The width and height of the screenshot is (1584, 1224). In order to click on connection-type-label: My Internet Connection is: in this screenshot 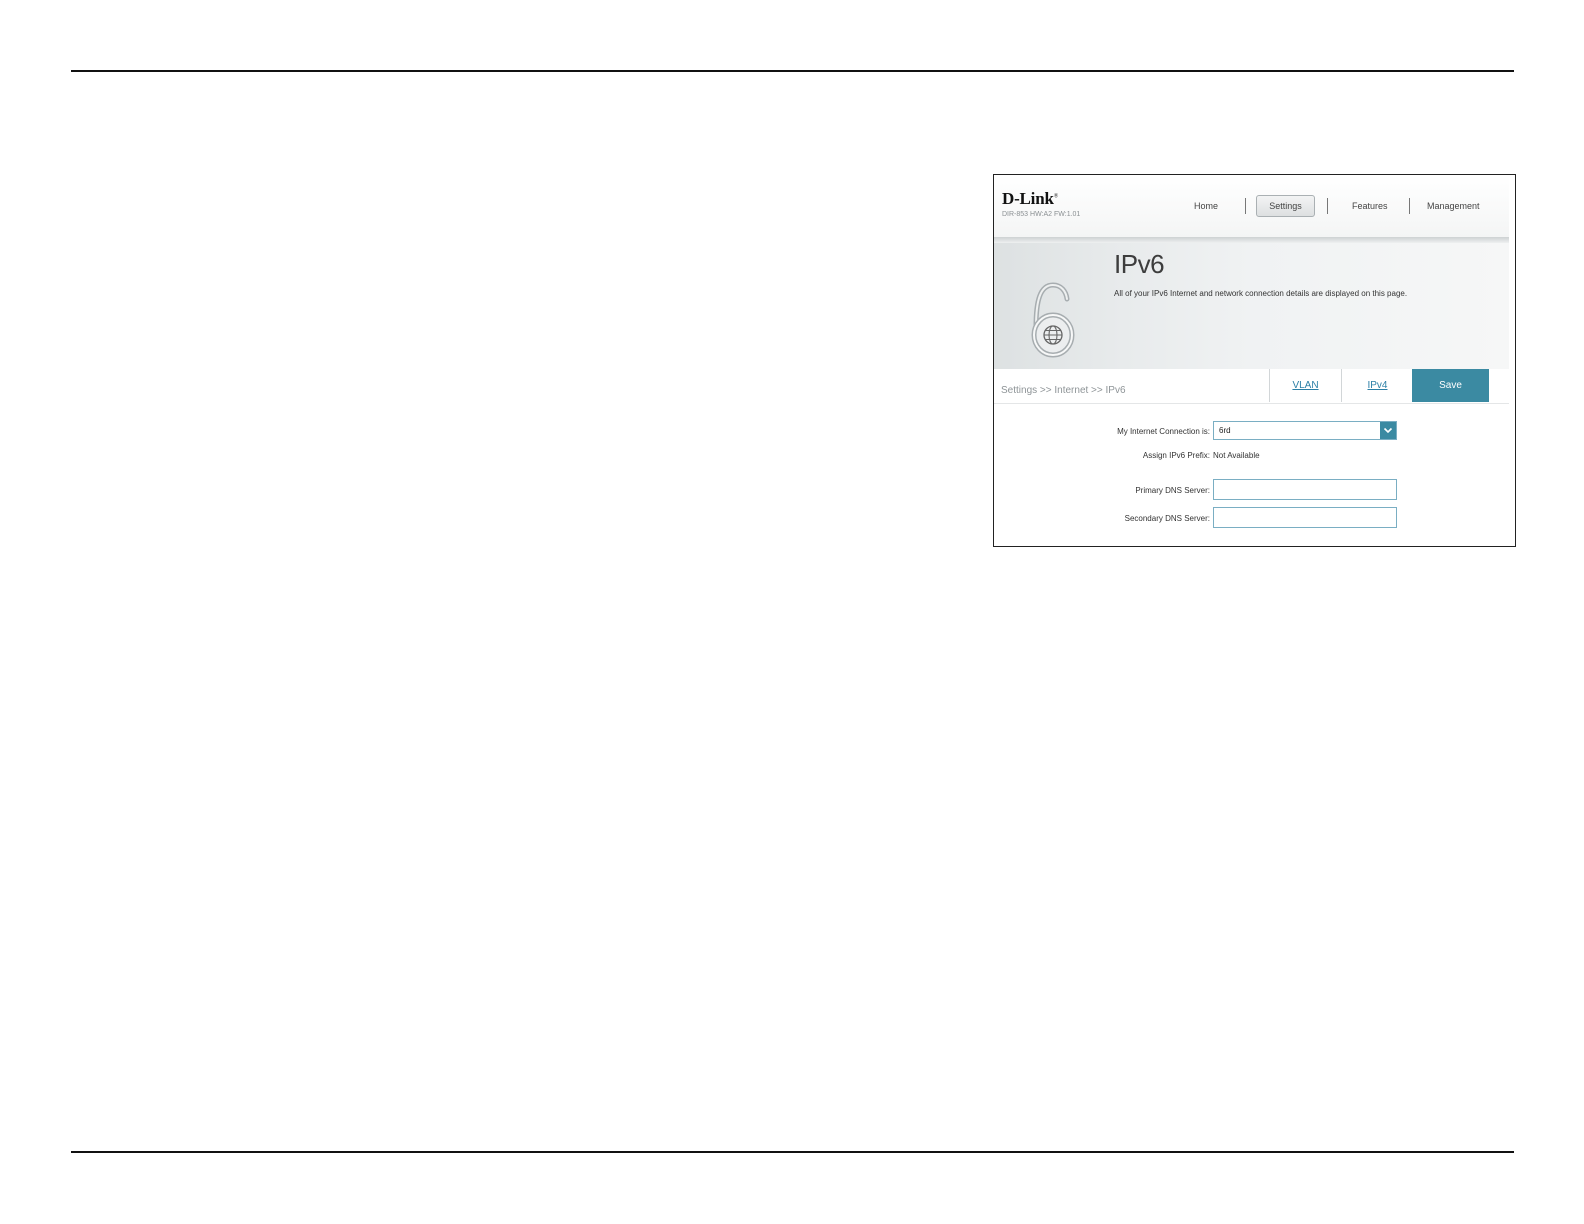, I will do `click(1163, 431)`.